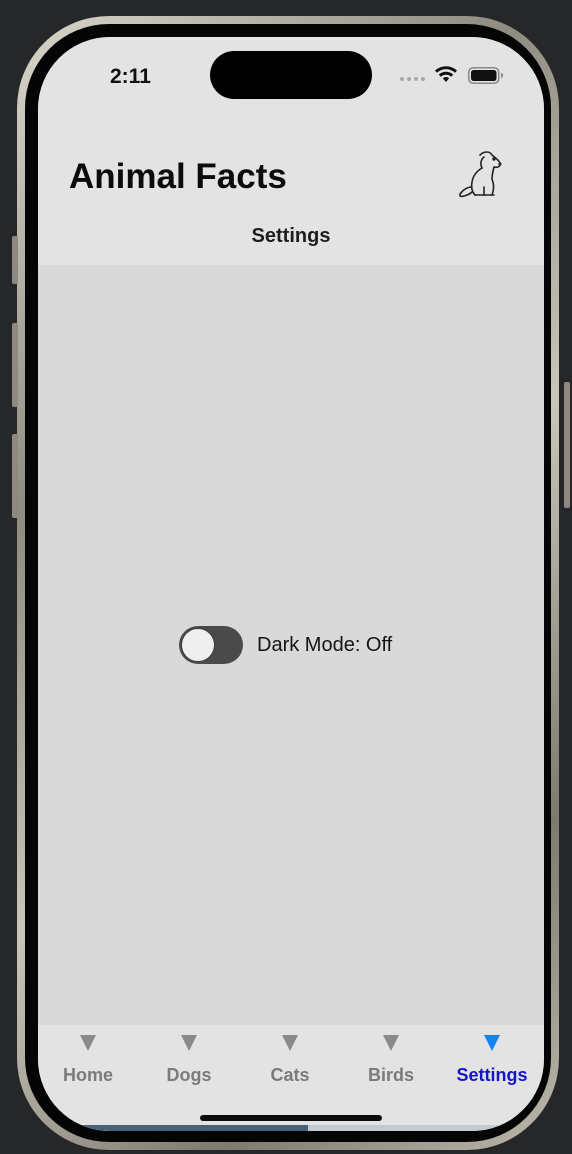 This screenshot has width=572, height=1154. What do you see at coordinates (198, 645) in the screenshot?
I see `toggle-knob` at bounding box center [198, 645].